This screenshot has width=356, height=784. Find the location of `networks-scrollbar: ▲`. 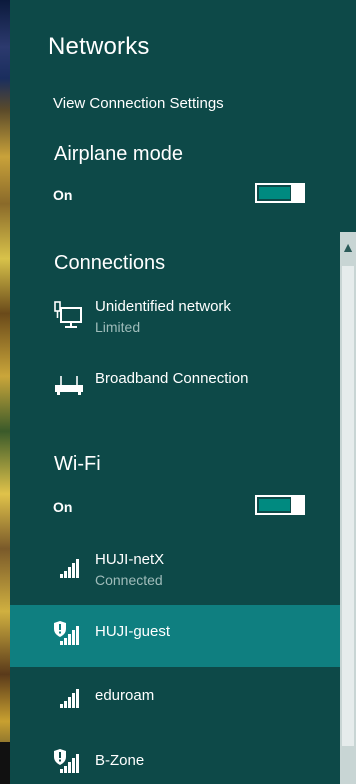

networks-scrollbar: ▲ is located at coordinates (348, 508).